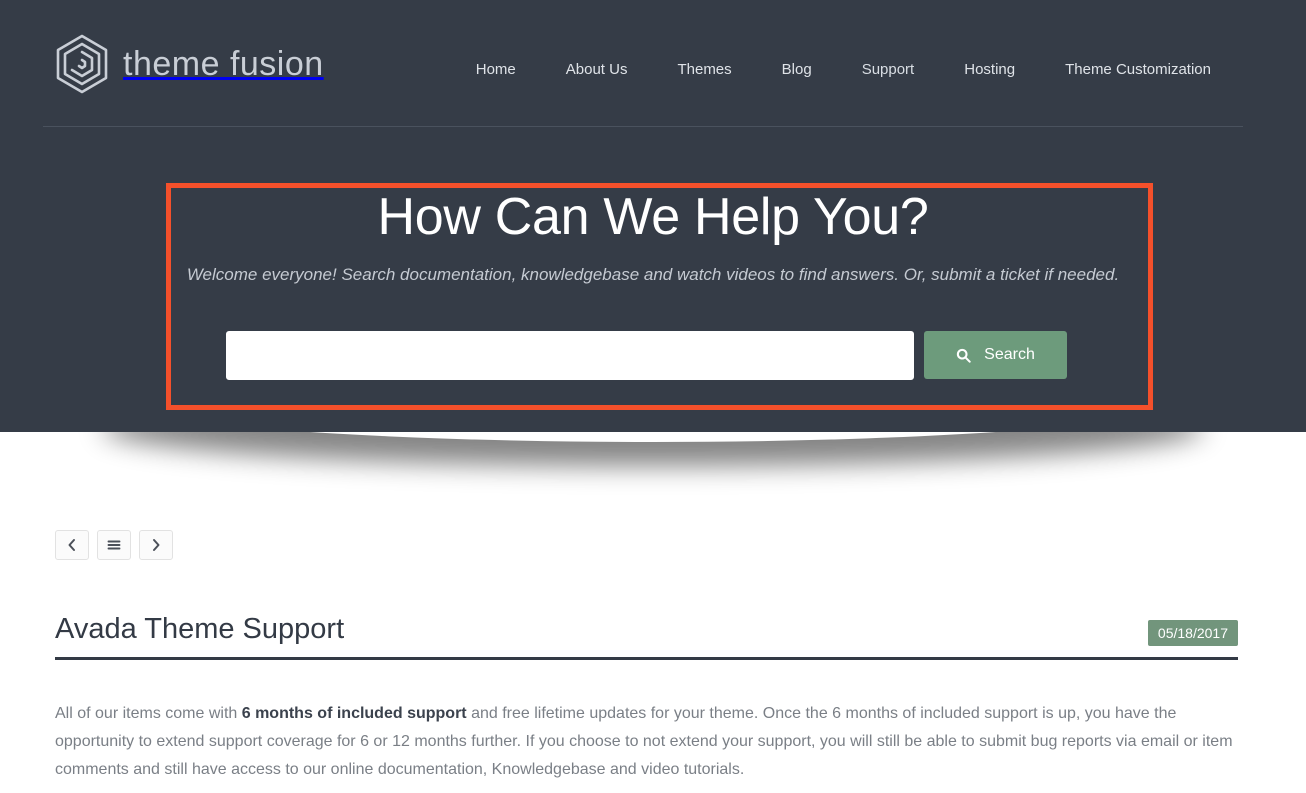 This screenshot has width=1306, height=793. I want to click on previous-post-button, so click(72, 545).